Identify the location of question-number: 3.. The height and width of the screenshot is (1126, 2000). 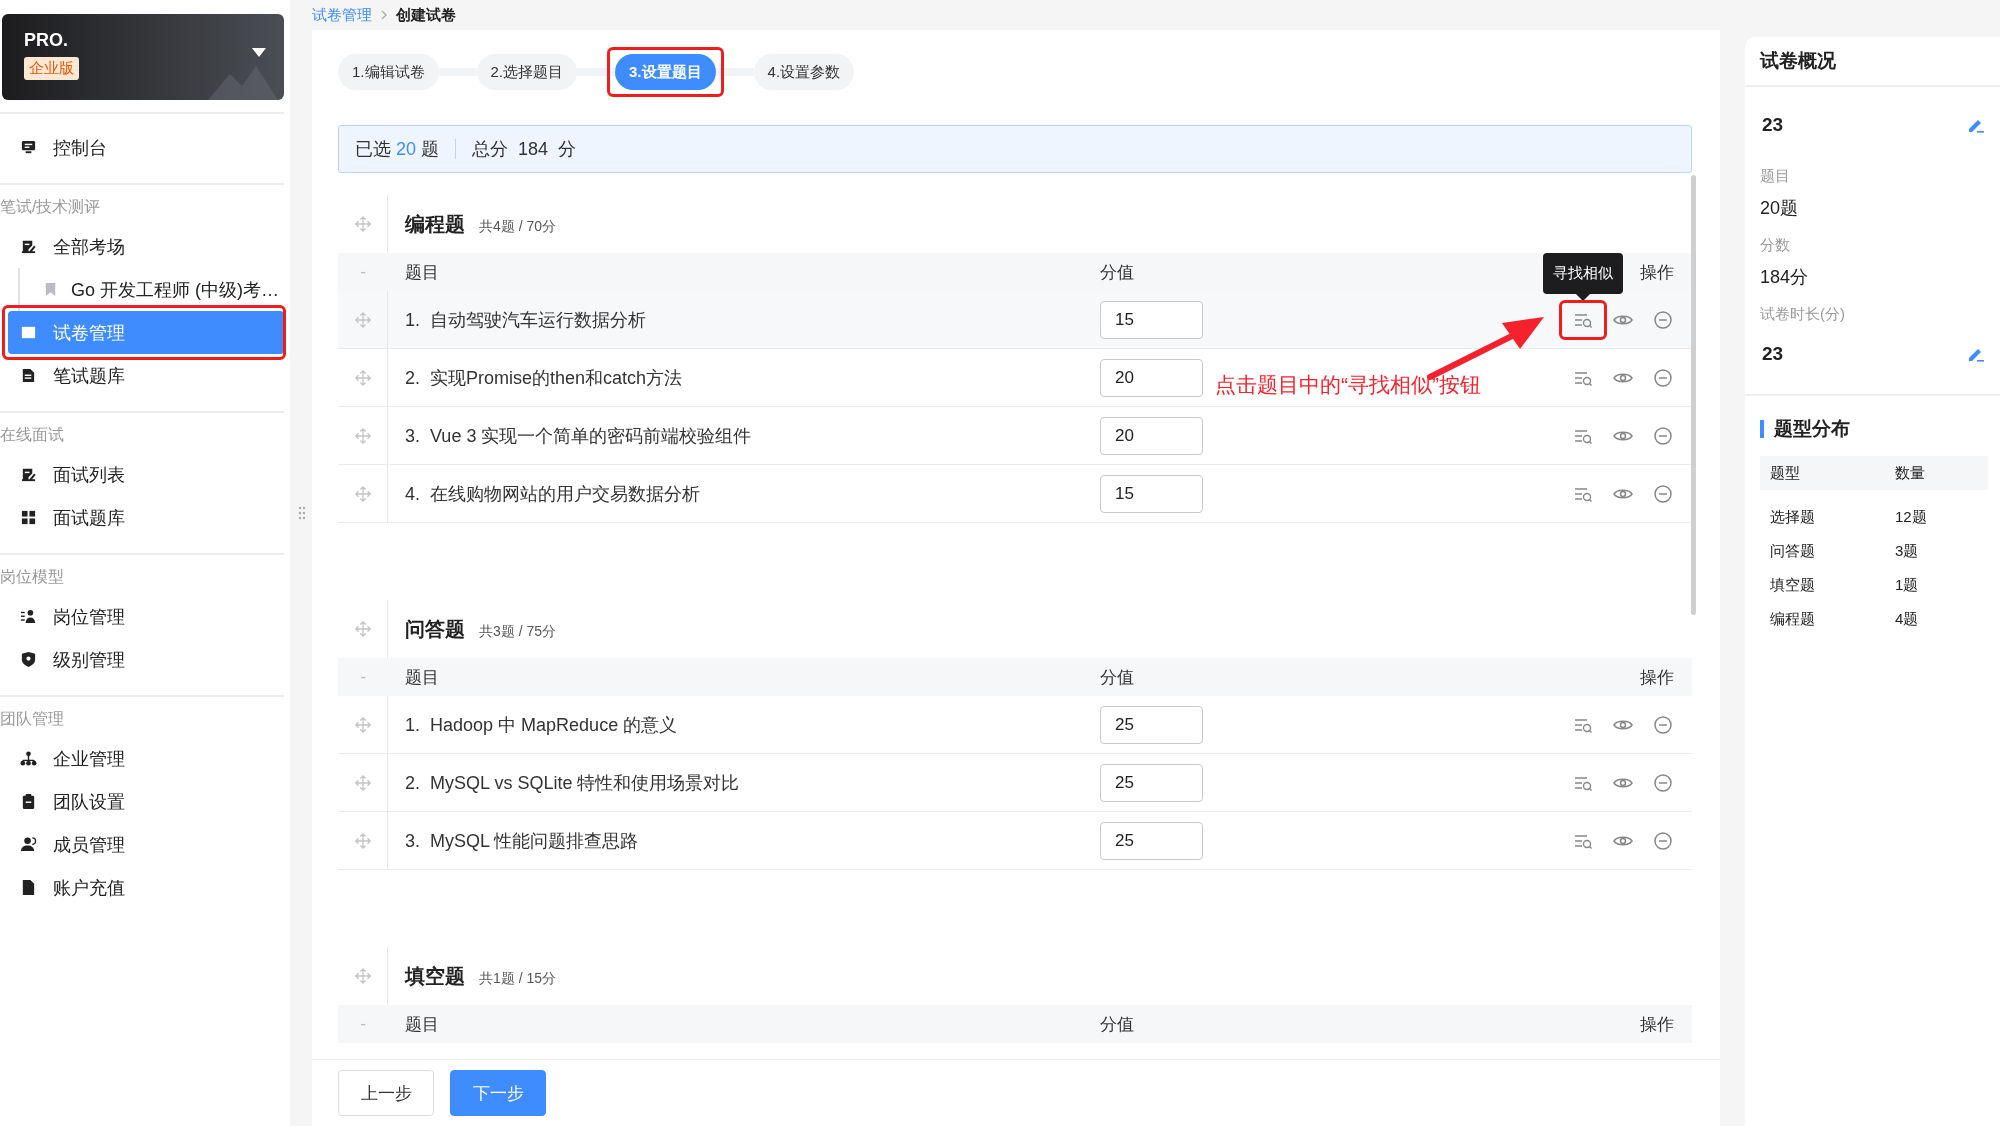
(412, 435).